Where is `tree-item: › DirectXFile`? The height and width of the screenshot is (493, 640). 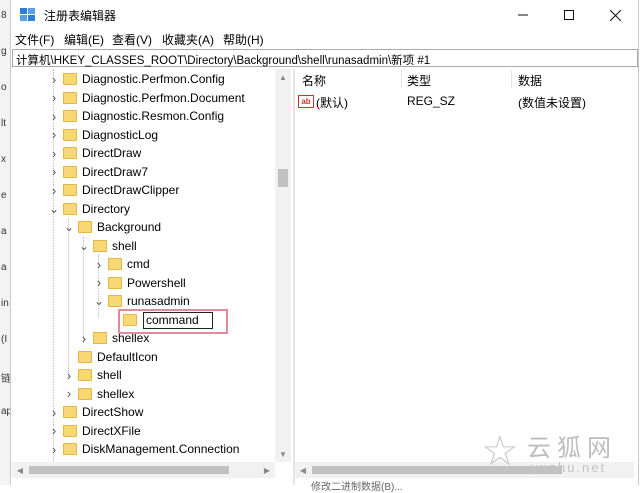 tree-item: › DirectXFile is located at coordinates (95, 431).